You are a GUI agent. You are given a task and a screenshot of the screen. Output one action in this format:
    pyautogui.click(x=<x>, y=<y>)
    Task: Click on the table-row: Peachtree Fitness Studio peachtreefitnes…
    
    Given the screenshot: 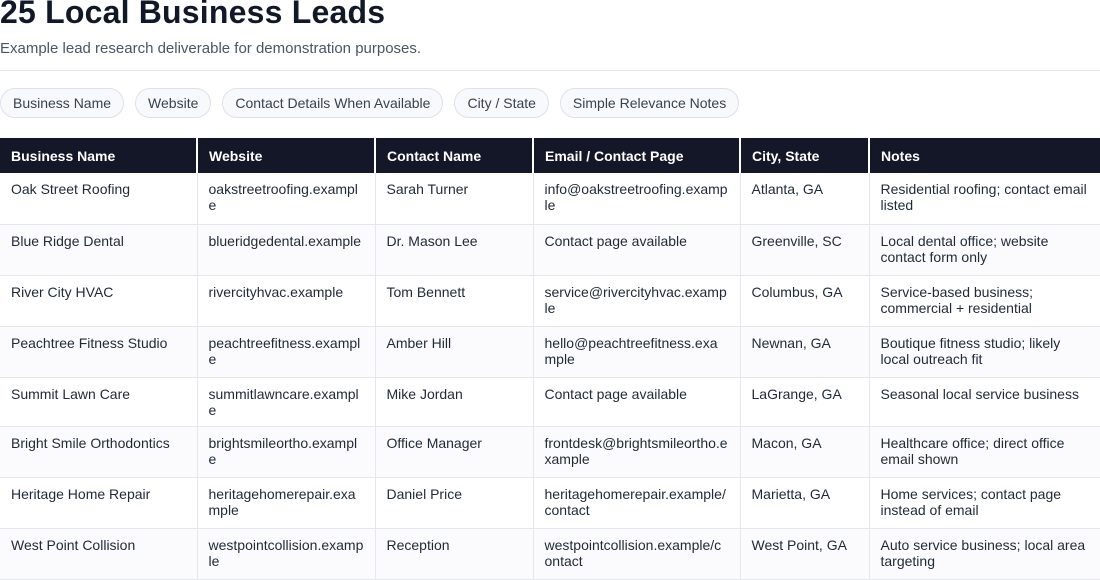 What is the action you would take?
    pyautogui.click(x=550, y=352)
    